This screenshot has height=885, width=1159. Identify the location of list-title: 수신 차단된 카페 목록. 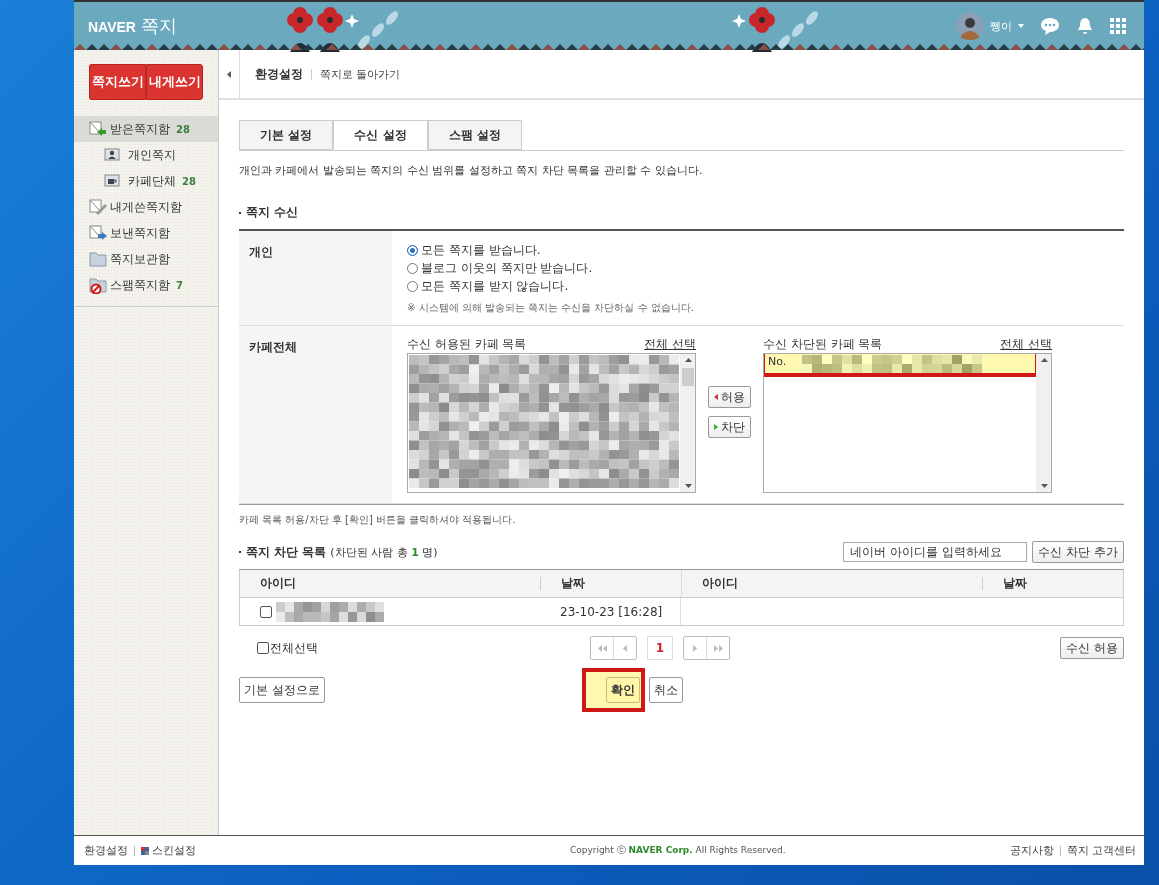
(823, 344).